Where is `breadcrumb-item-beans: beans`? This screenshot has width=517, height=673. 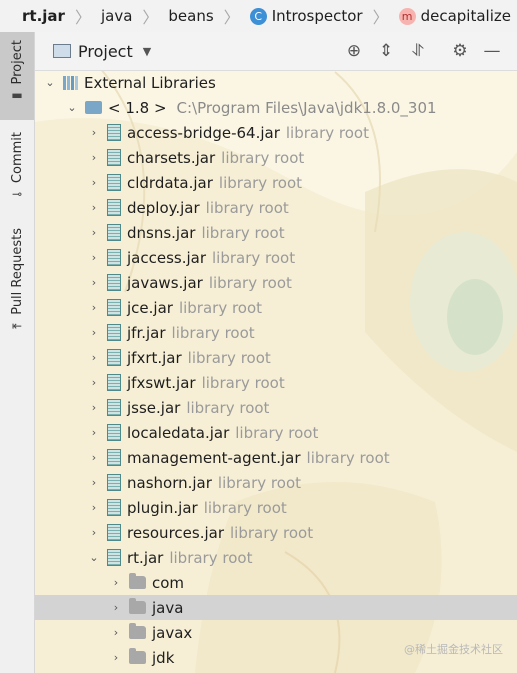
breadcrumb-item-beans: beans is located at coordinates (190, 16).